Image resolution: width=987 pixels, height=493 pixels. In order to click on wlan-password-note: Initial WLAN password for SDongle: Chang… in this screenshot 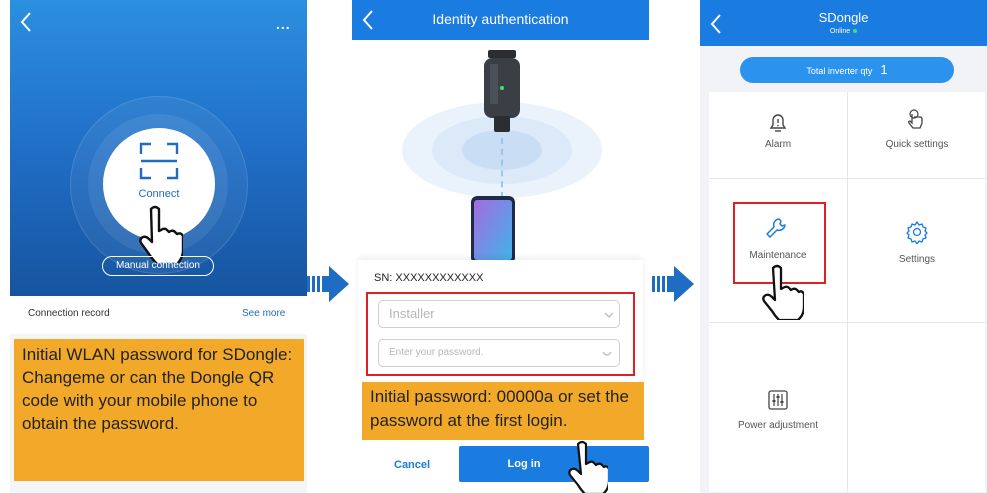, I will do `click(159, 410)`.